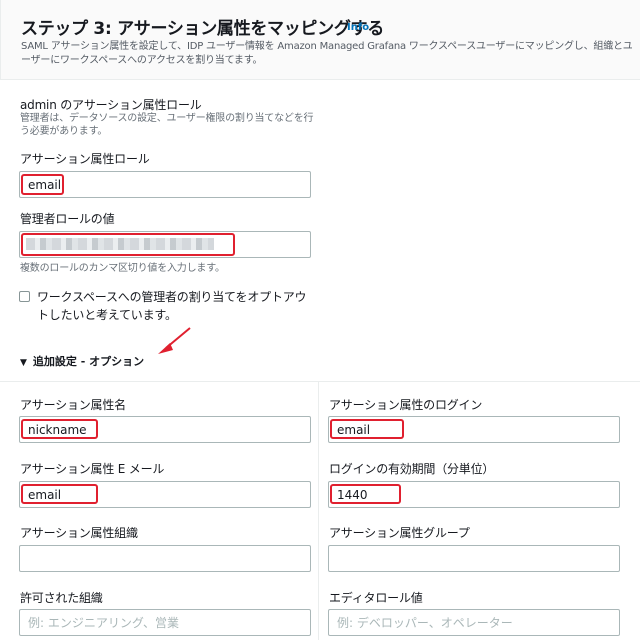 The width and height of the screenshot is (640, 640). What do you see at coordinates (174, 340) in the screenshot?
I see `annotation-arrow` at bounding box center [174, 340].